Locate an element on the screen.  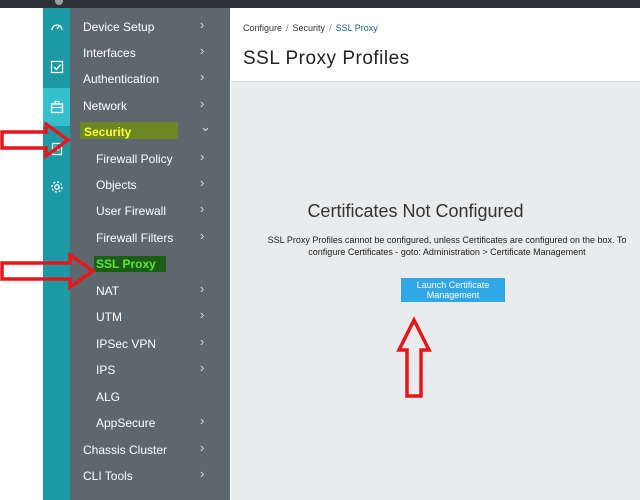
monitor-icon is located at coordinates (56, 67).